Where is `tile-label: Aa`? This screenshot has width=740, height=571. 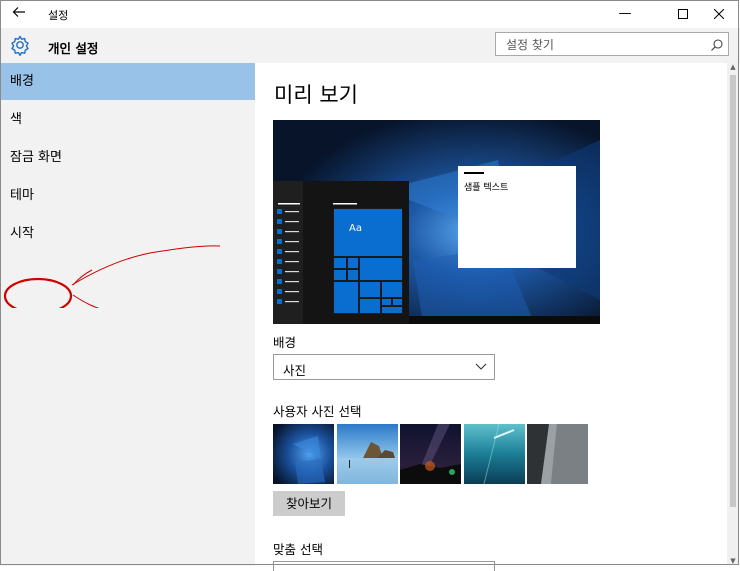 tile-label: Aa is located at coordinates (355, 228).